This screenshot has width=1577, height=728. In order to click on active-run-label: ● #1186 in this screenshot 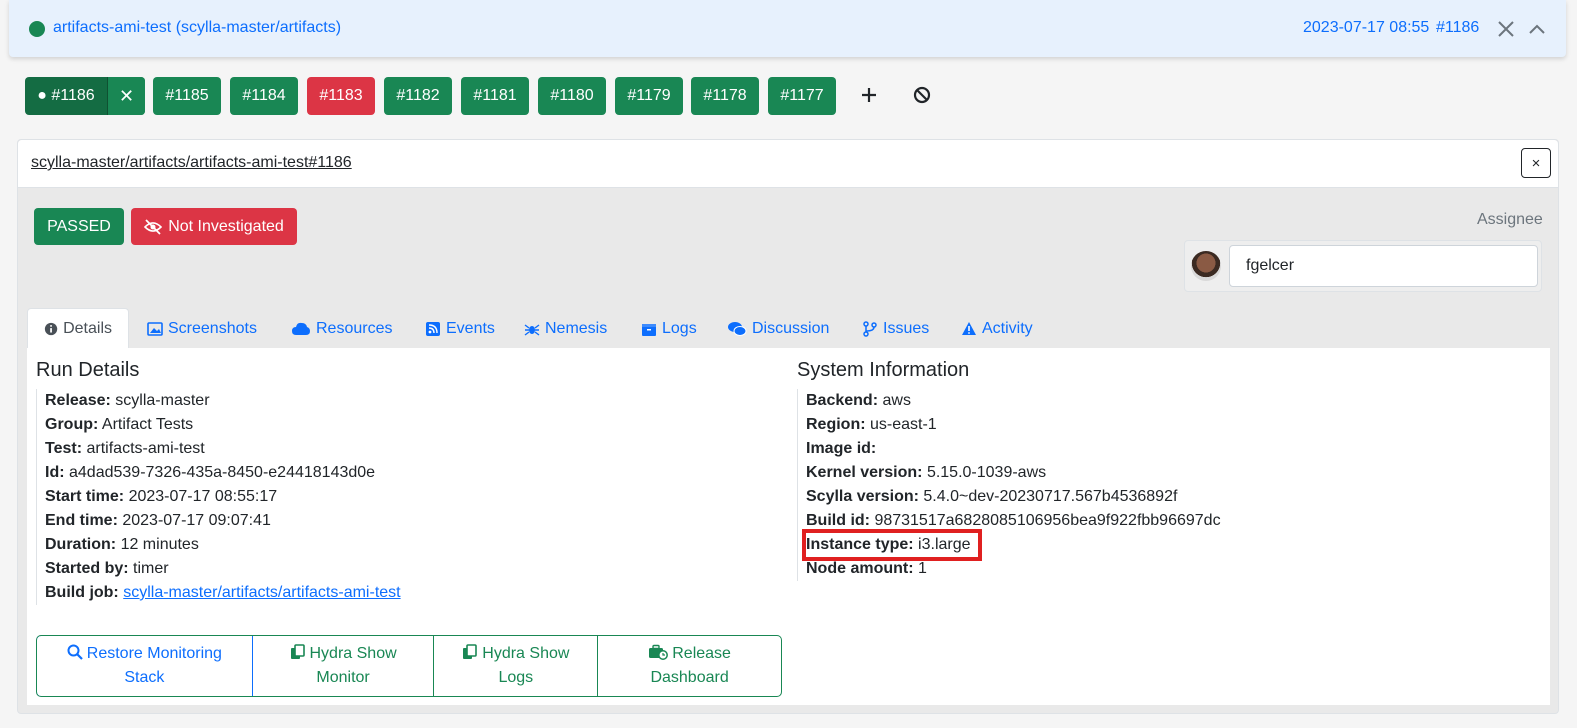, I will do `click(66, 96)`.